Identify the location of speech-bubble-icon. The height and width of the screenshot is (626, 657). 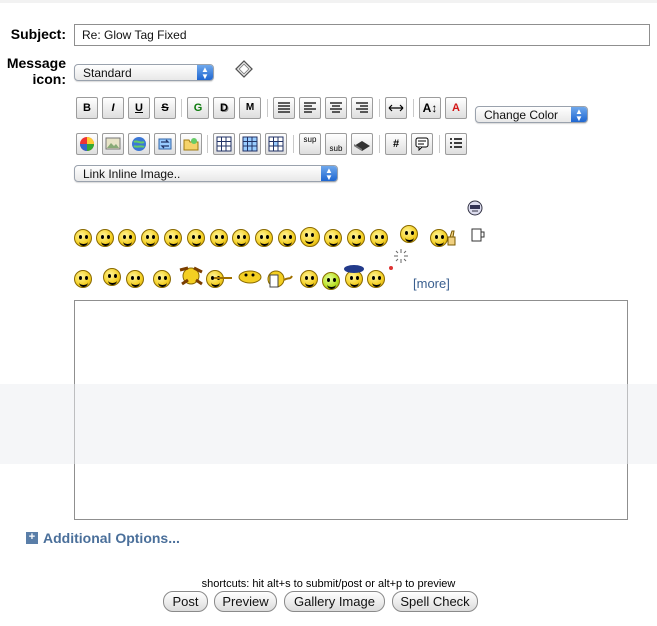
(422, 144).